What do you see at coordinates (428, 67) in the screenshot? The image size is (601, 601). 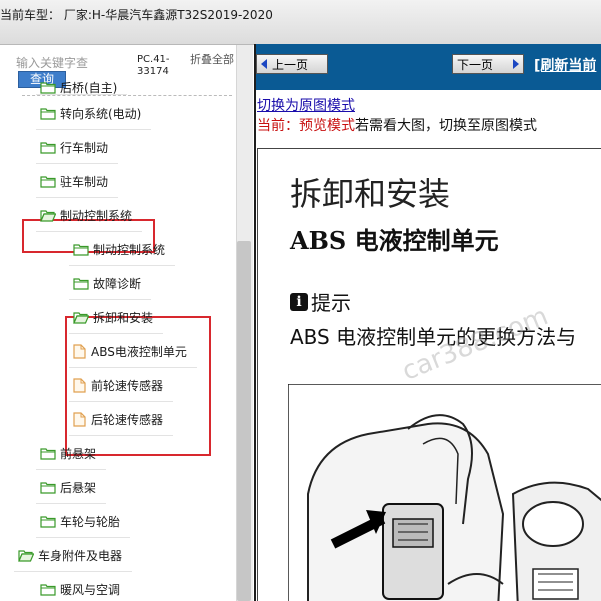 I see `viewer-toolbar: 上一页 下一页 [刷新当前` at bounding box center [428, 67].